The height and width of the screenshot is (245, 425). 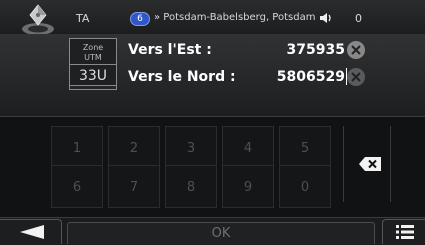 I want to click on key-7: 7, so click(x=134, y=186).